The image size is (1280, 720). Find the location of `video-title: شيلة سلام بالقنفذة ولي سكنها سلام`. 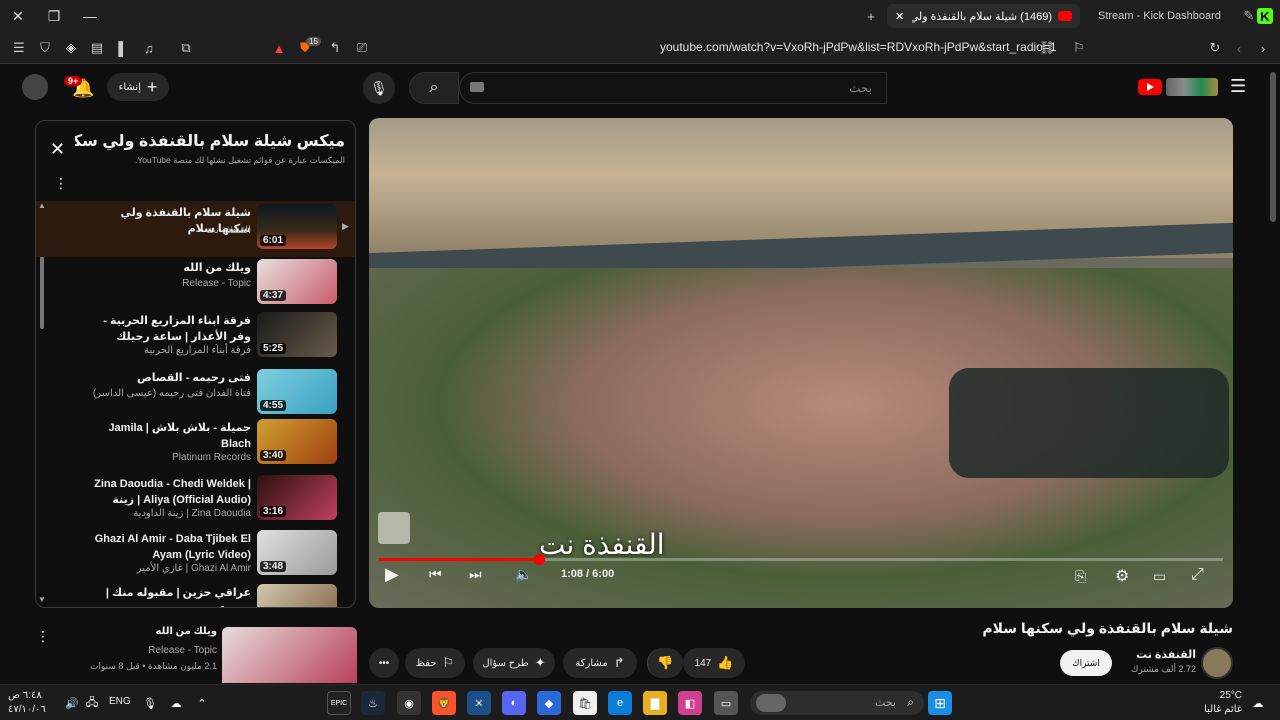

video-title: شيلة سلام بالقنفذة ولي سكنها سلام is located at coordinates (1107, 628).